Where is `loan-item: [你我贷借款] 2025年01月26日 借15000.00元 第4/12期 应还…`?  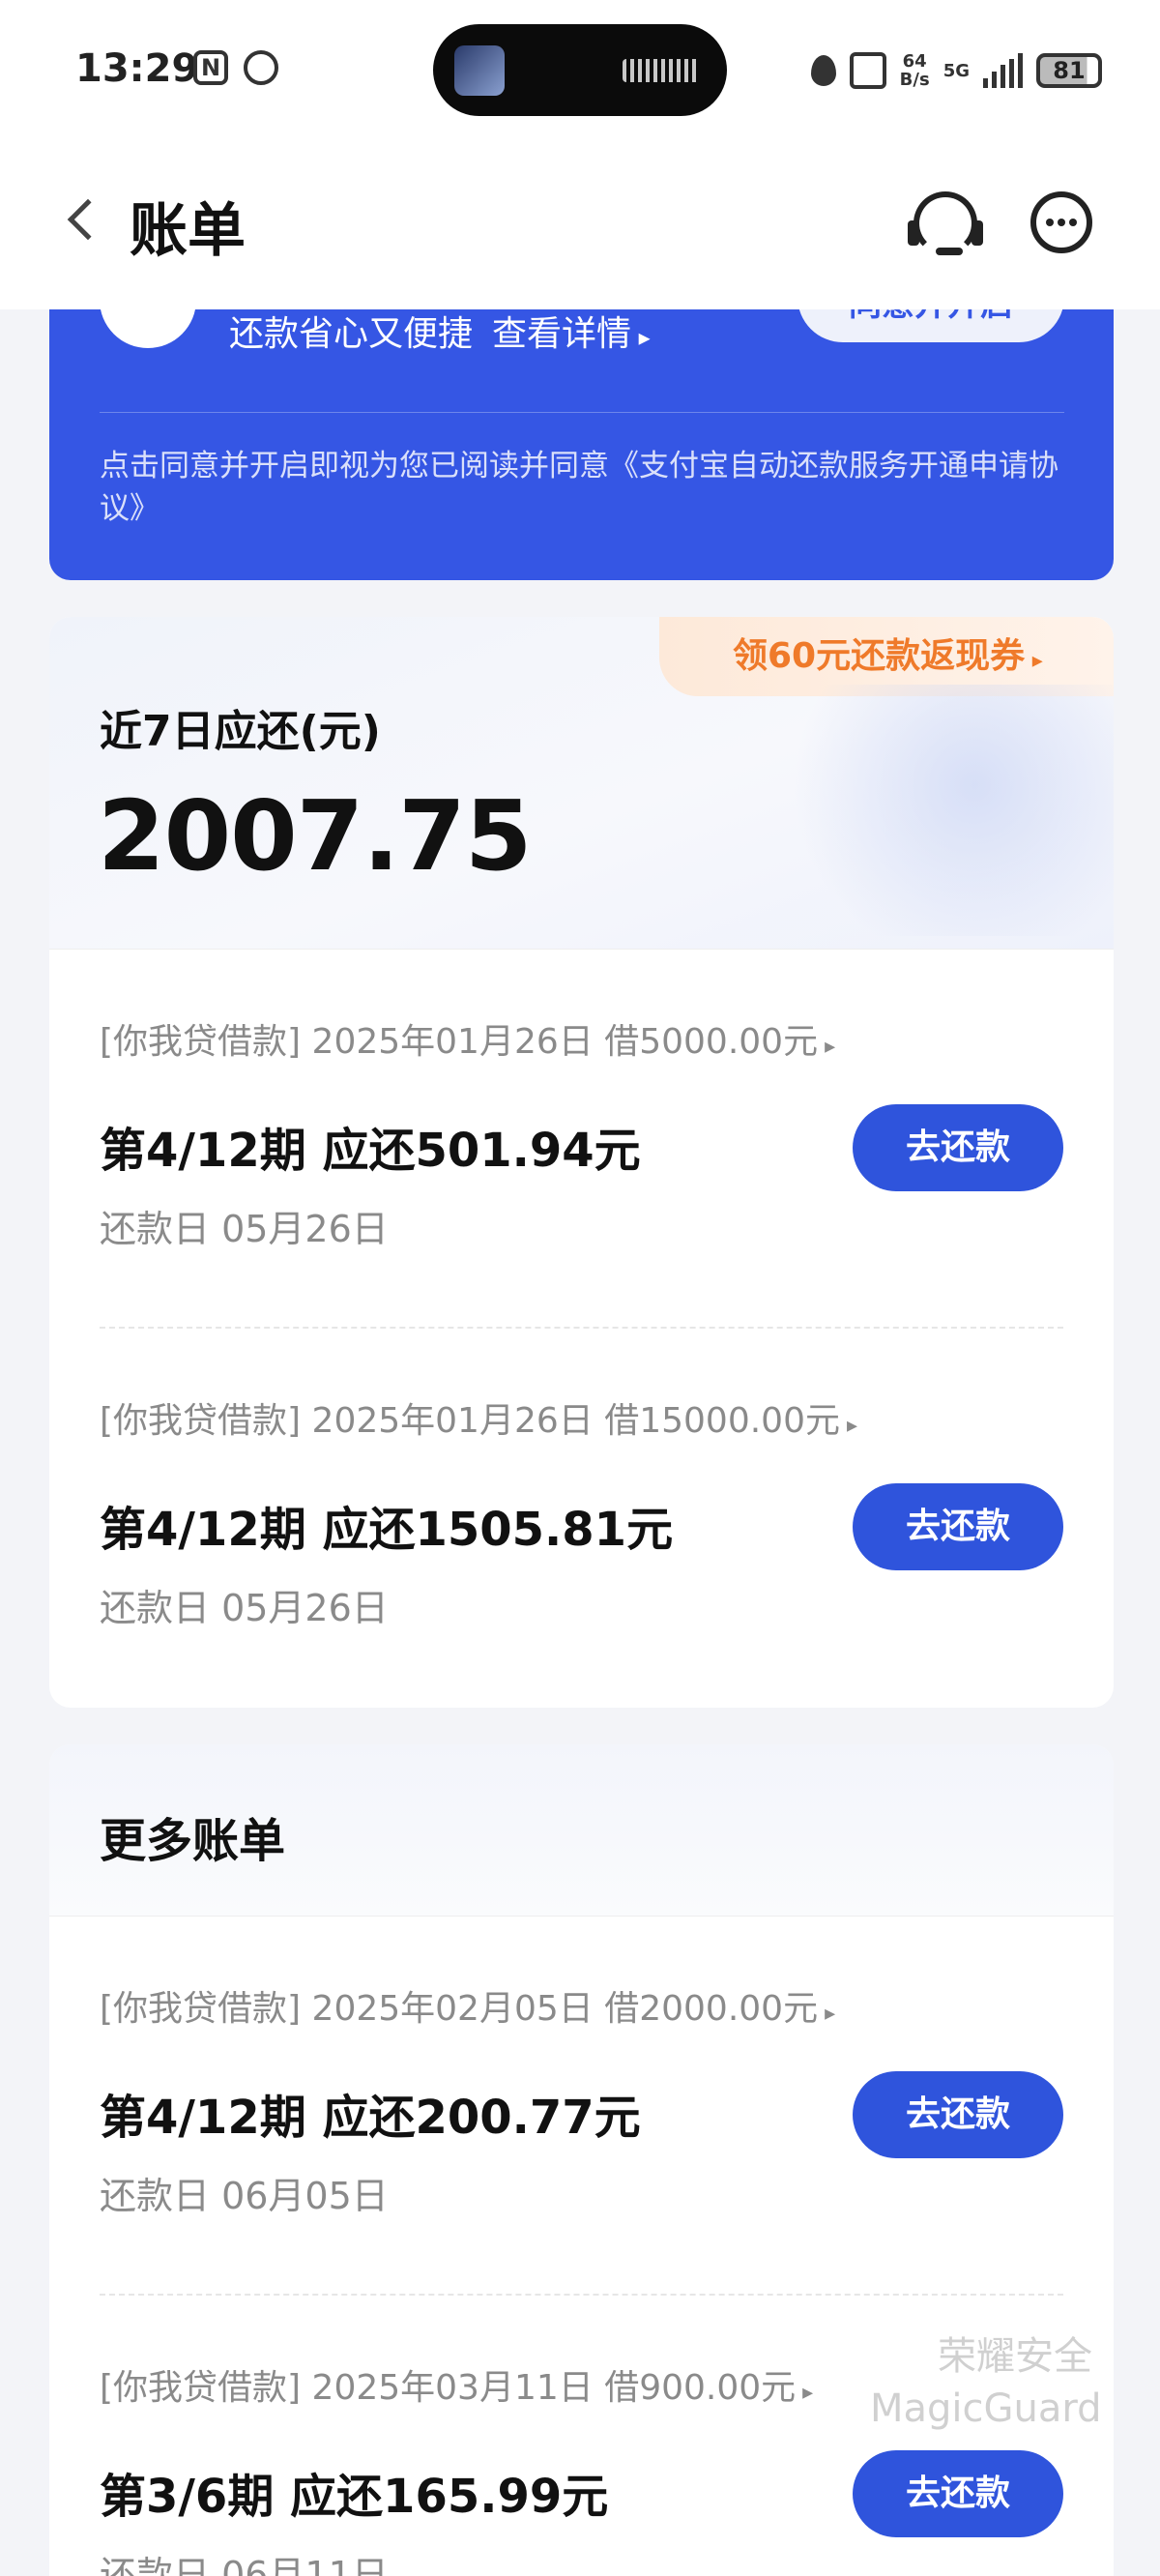
loan-item: [你我贷借款] 2025年01月26日 借15000.00元 第4/12期 应还… is located at coordinates (581, 1518).